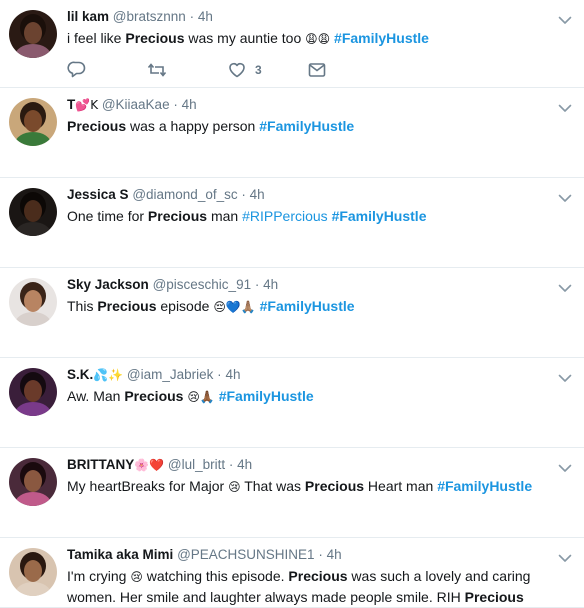 Image resolution: width=584 pixels, height=608 pixels. What do you see at coordinates (258, 70) in the screenshot?
I see `like-count: 3` at bounding box center [258, 70].